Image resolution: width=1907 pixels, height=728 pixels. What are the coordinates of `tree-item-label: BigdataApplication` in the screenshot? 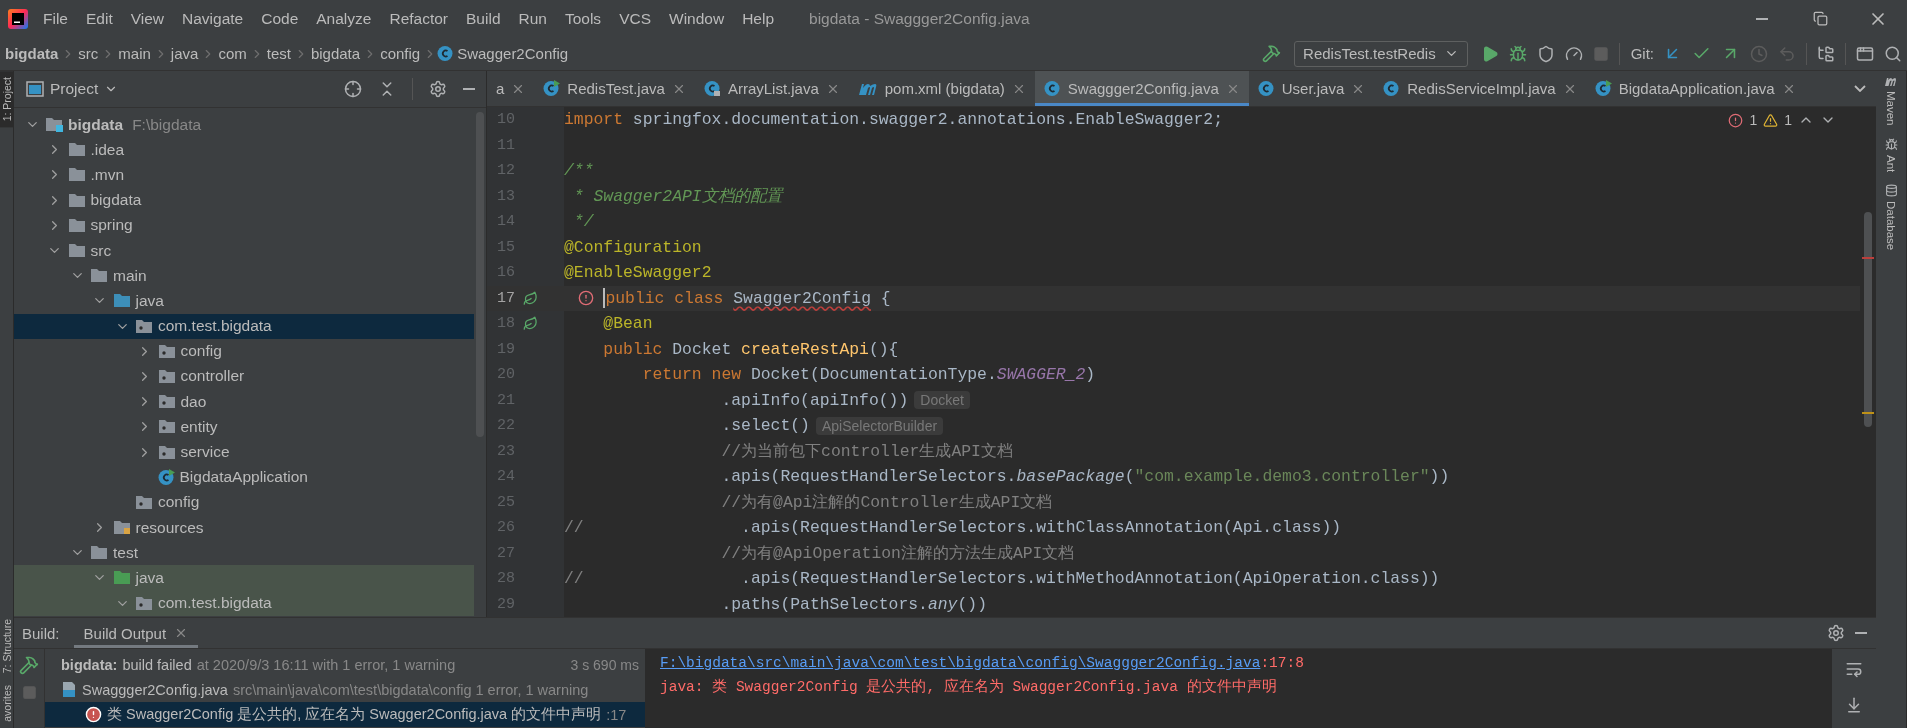 It's located at (243, 477).